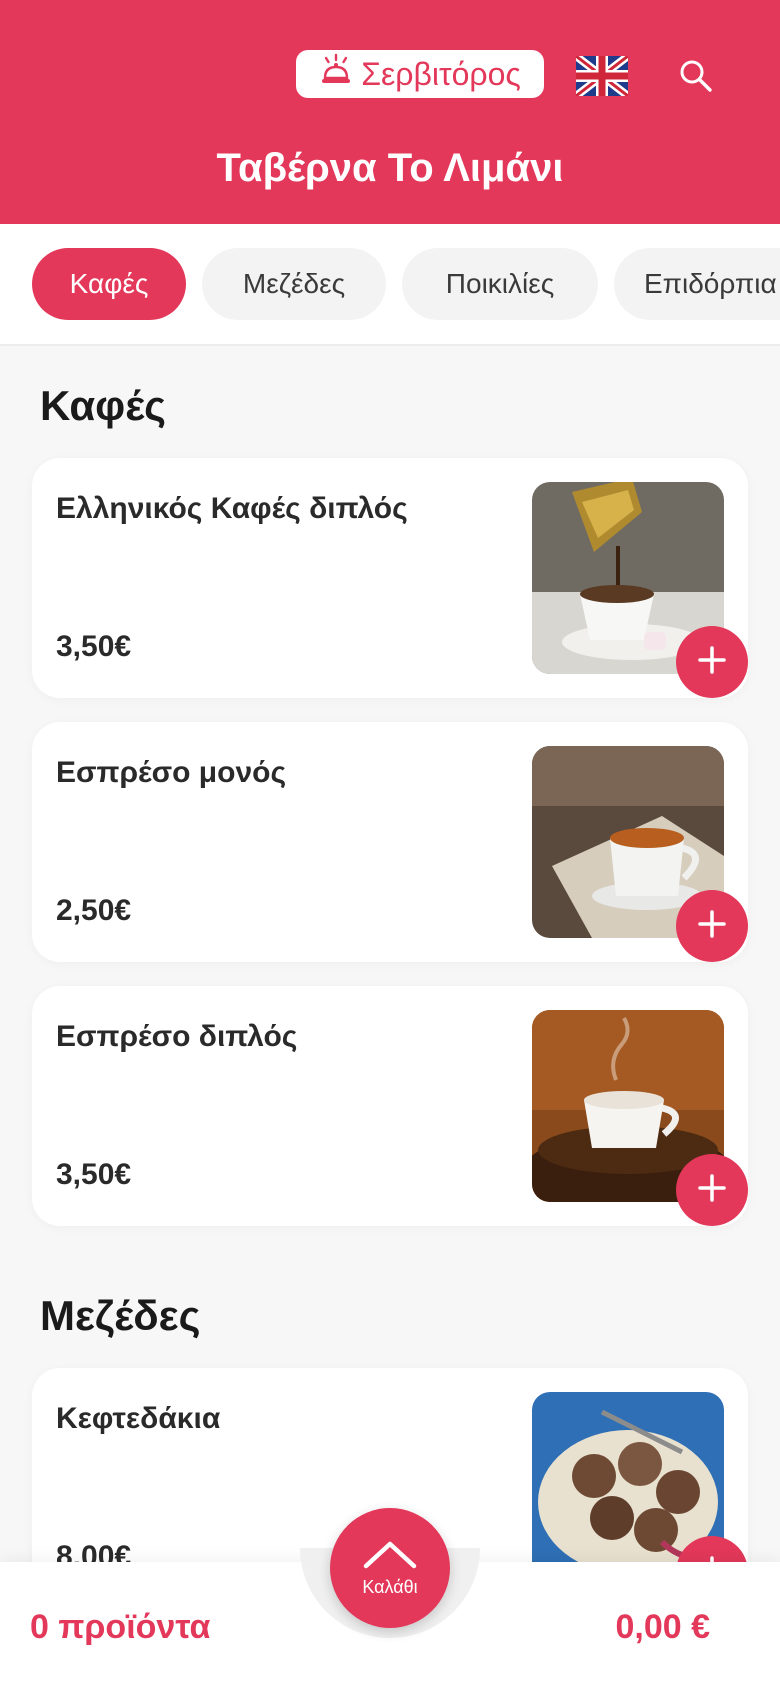  Describe the element at coordinates (232, 508) in the screenshot. I see `item-name: Ελληνικός Καφές διπλός` at that location.